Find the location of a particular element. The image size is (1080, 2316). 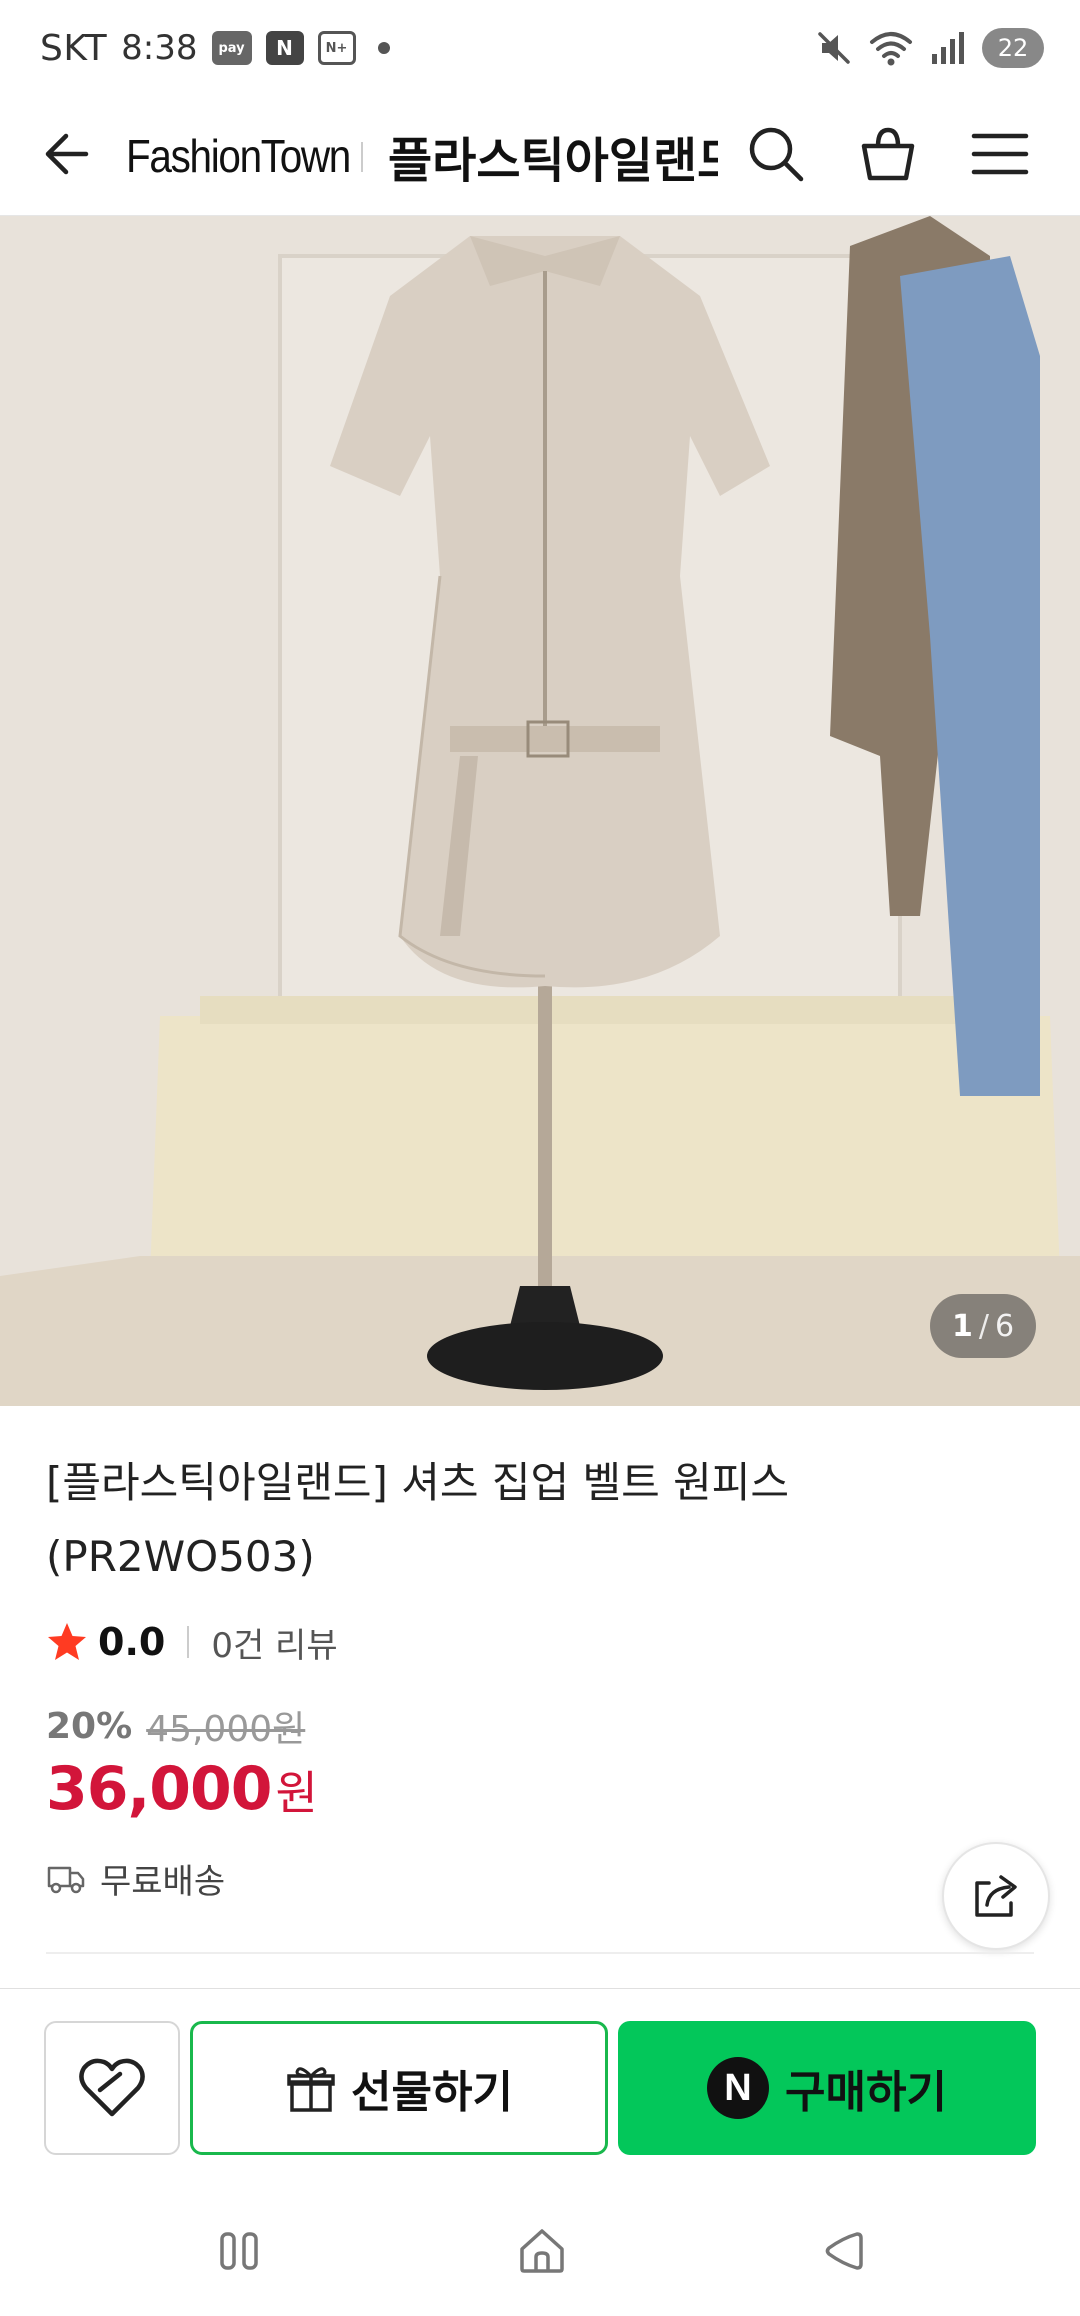

signal-icon is located at coordinates (948, 48).